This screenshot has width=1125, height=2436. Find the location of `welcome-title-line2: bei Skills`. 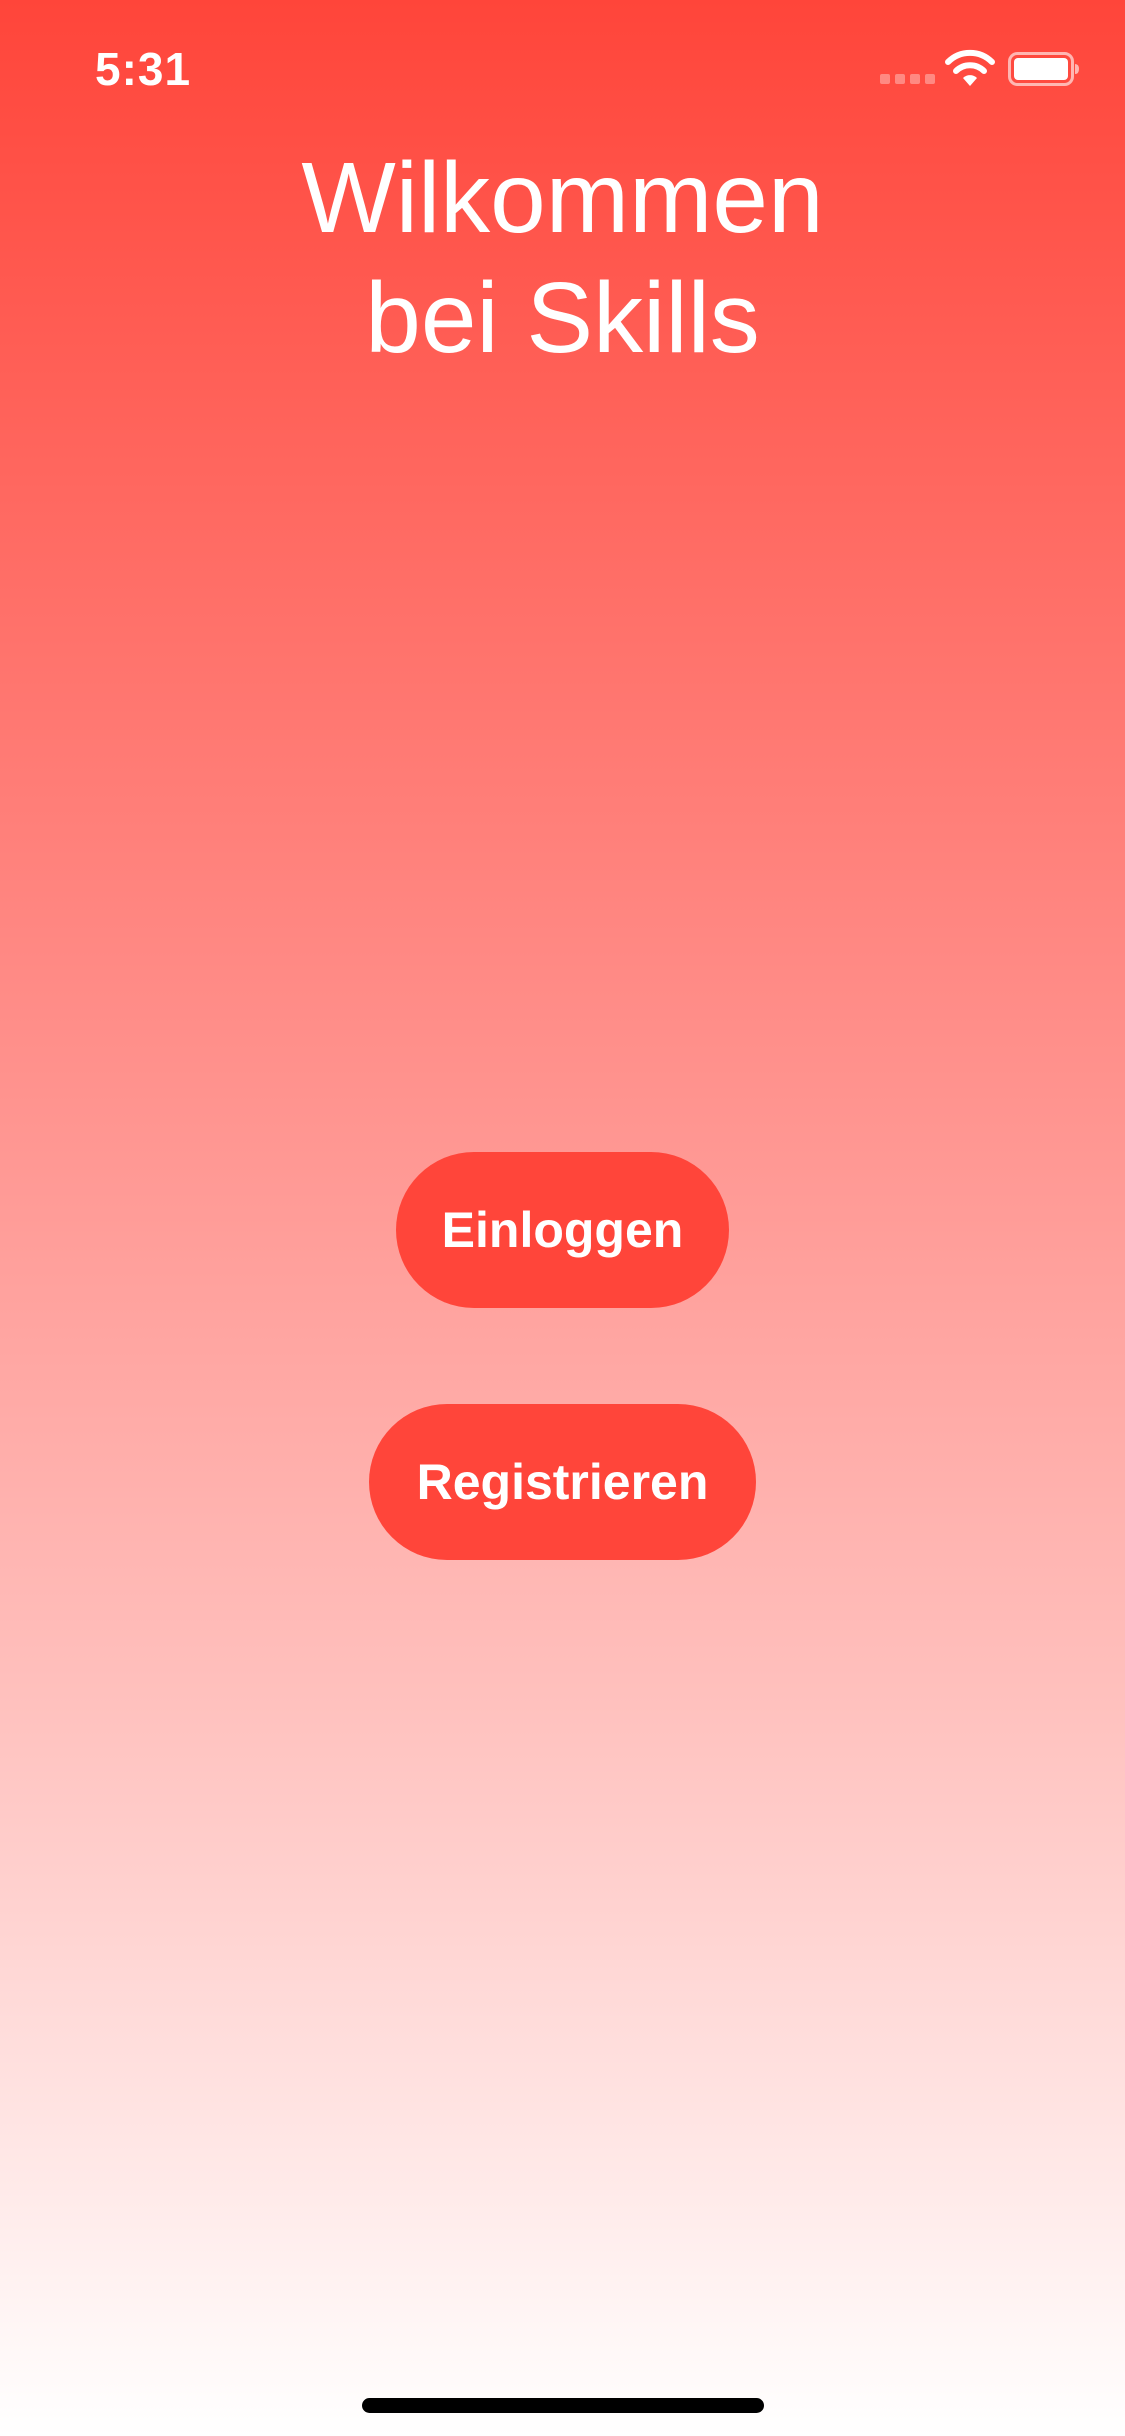

welcome-title-line2: bei Skills is located at coordinates (562, 318).